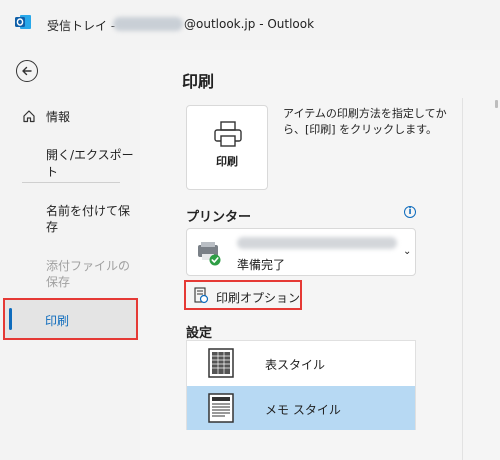 The image size is (500, 460). What do you see at coordinates (90, 219) in the screenshot?
I see `nav-item-save-as: 名前を付けて保存` at bounding box center [90, 219].